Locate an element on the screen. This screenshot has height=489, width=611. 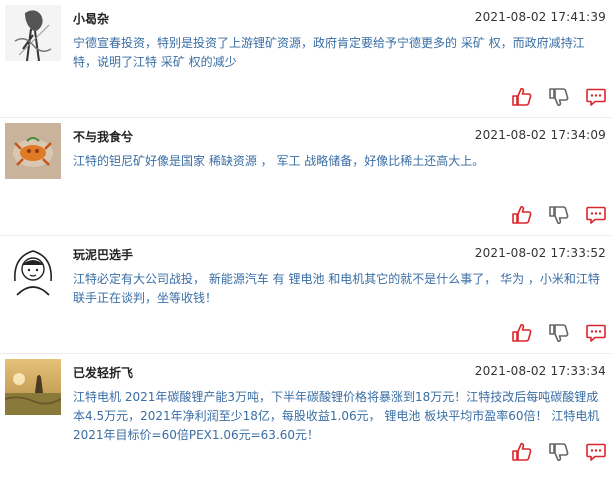
username: 小曷杂 is located at coordinates (91, 18).